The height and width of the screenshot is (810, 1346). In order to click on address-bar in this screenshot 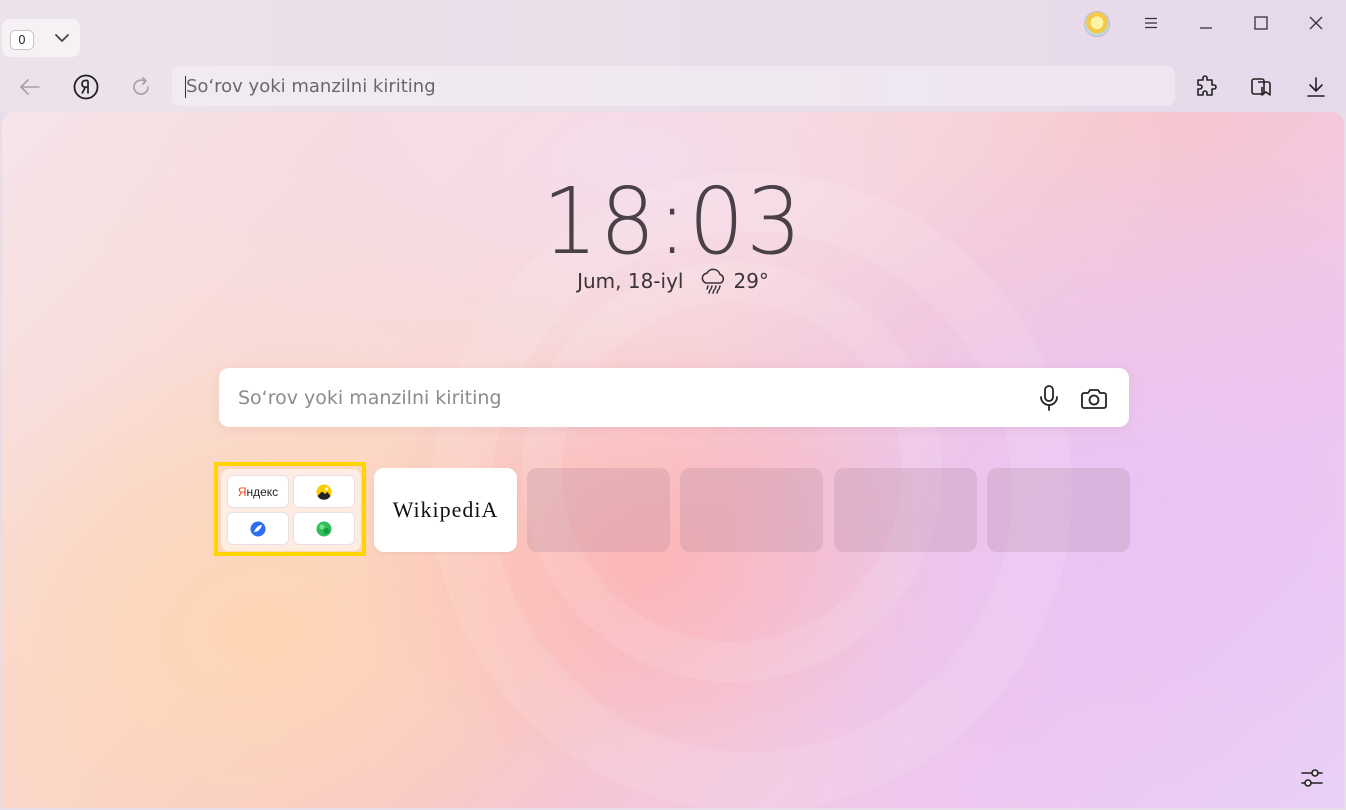, I will do `click(673, 86)`.